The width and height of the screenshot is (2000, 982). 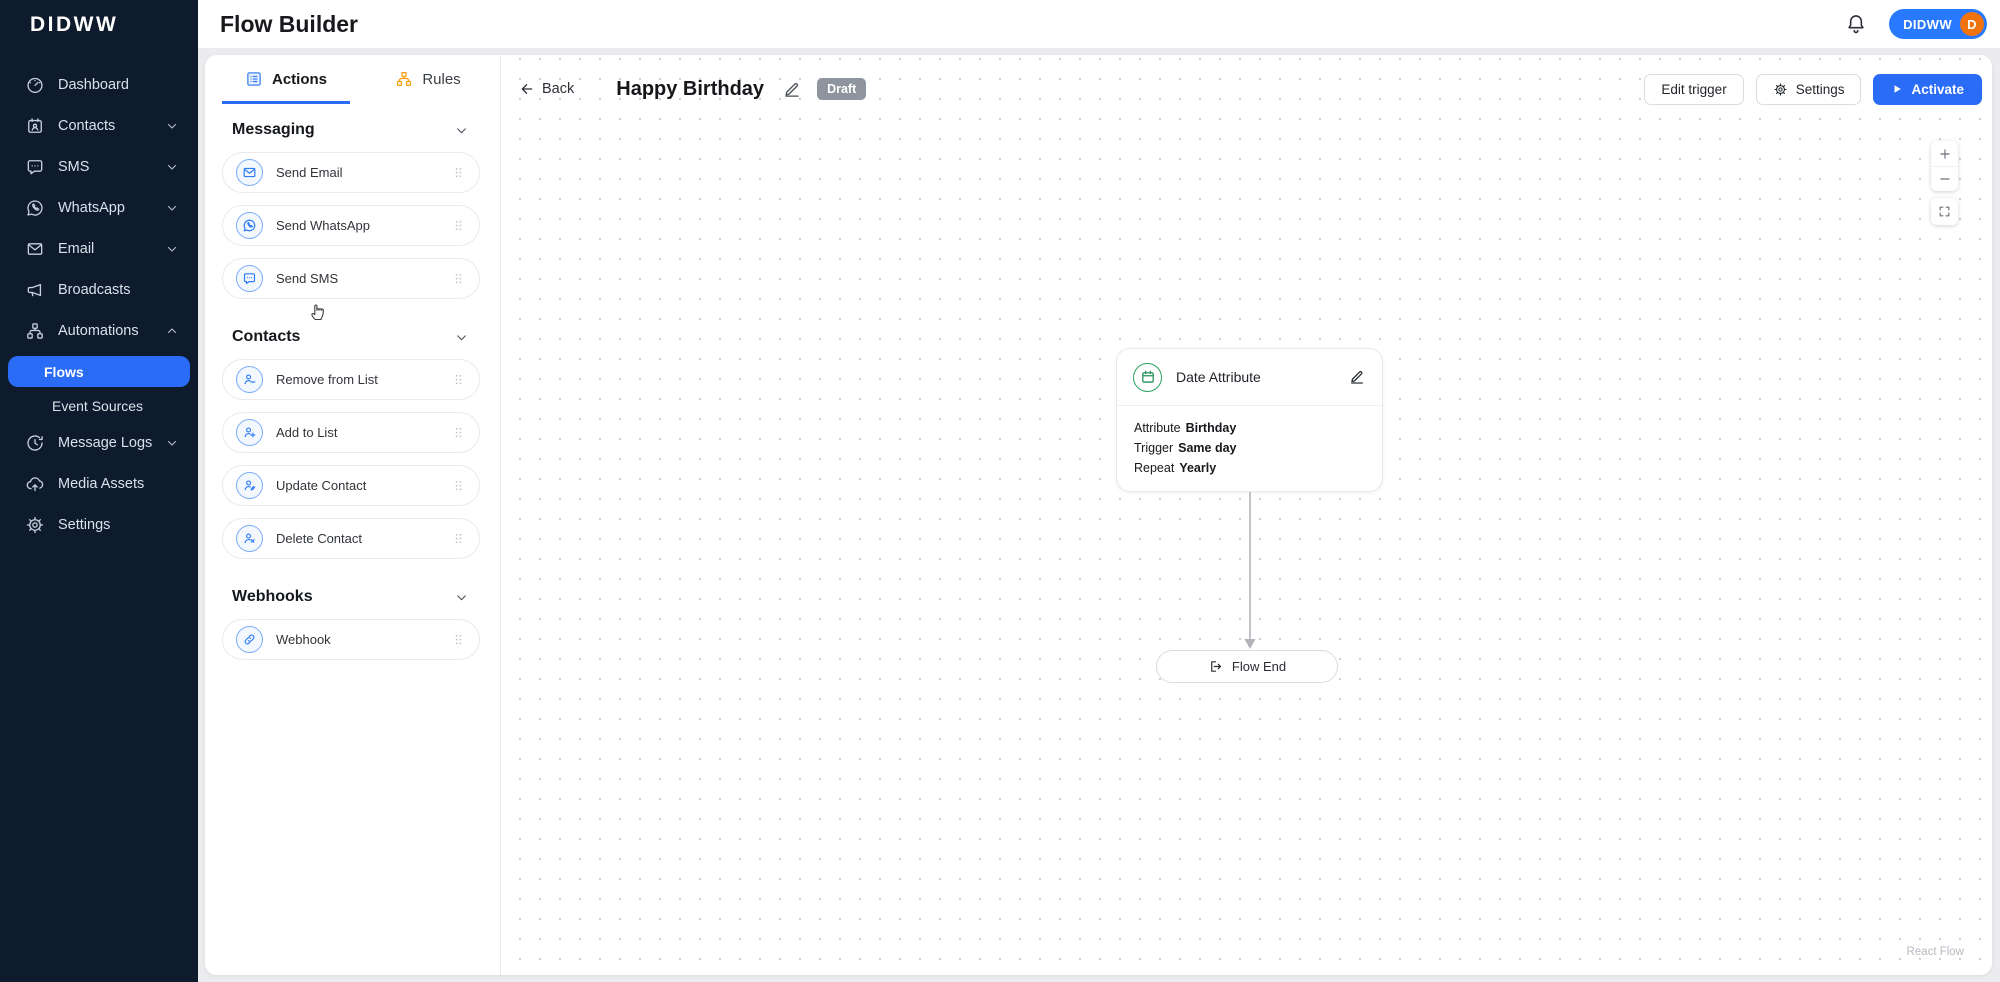 I want to click on action-update-contact: Update Contact, so click(x=351, y=485).